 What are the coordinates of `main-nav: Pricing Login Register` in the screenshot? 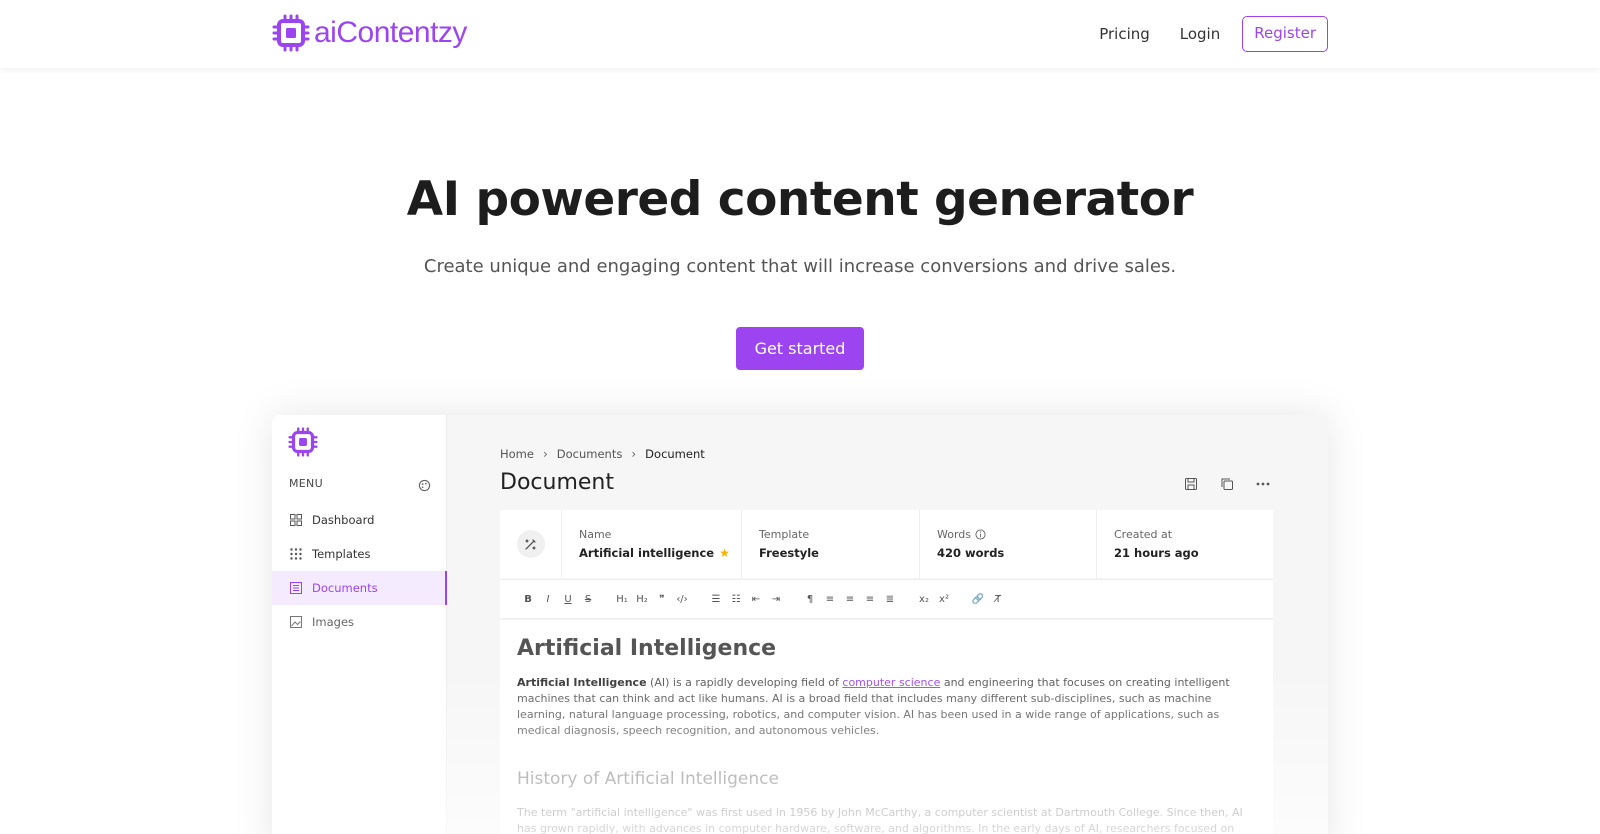 It's located at (1198, 34).